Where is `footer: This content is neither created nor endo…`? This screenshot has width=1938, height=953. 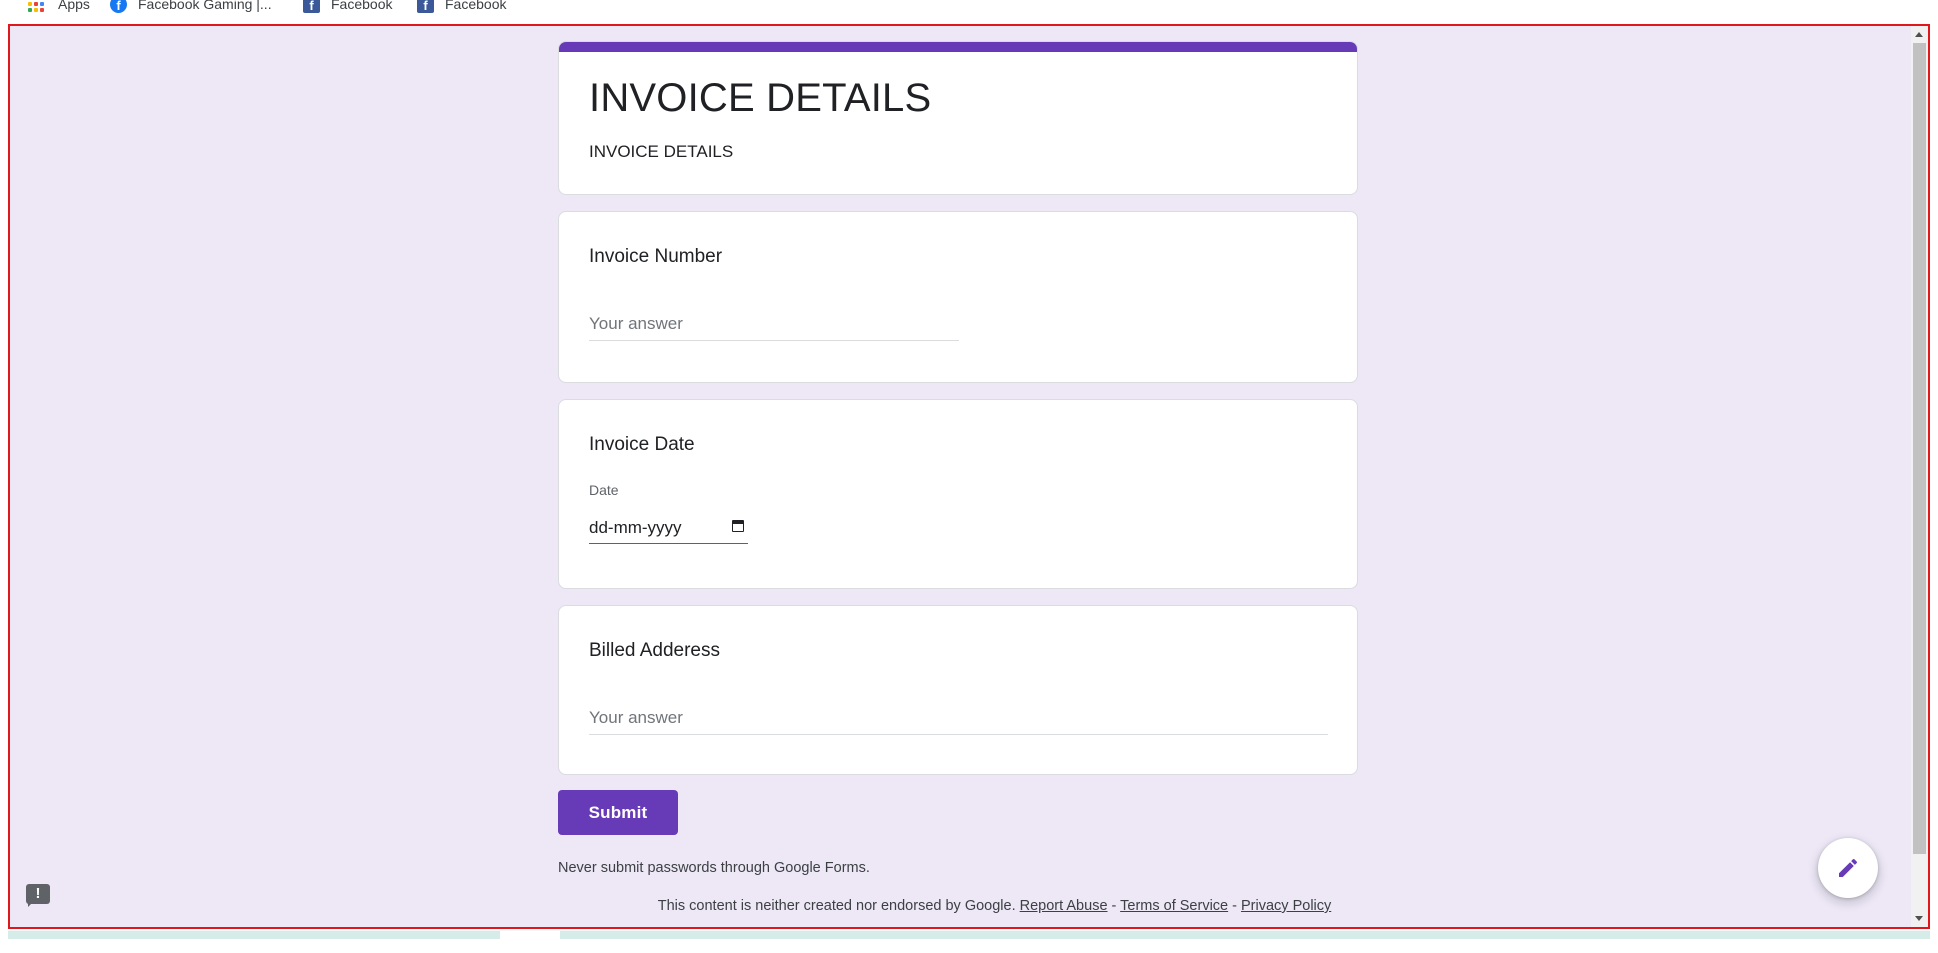 footer: This content is neither created nor endo… is located at coordinates (962, 906).